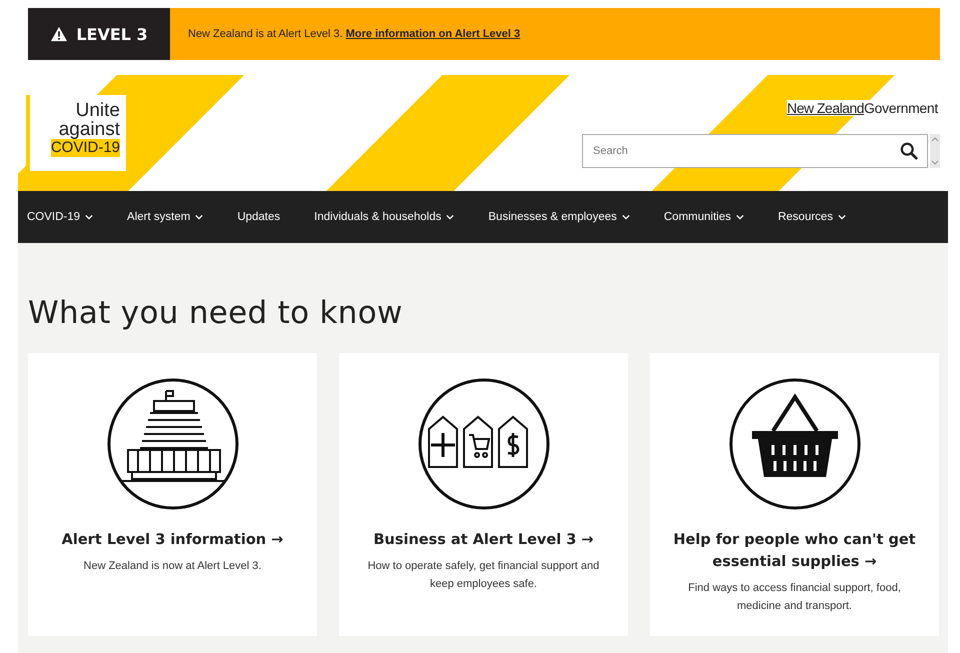 Image resolution: width=960 pixels, height=653 pixels. What do you see at coordinates (173, 444) in the screenshot?
I see `parliament-building-icon` at bounding box center [173, 444].